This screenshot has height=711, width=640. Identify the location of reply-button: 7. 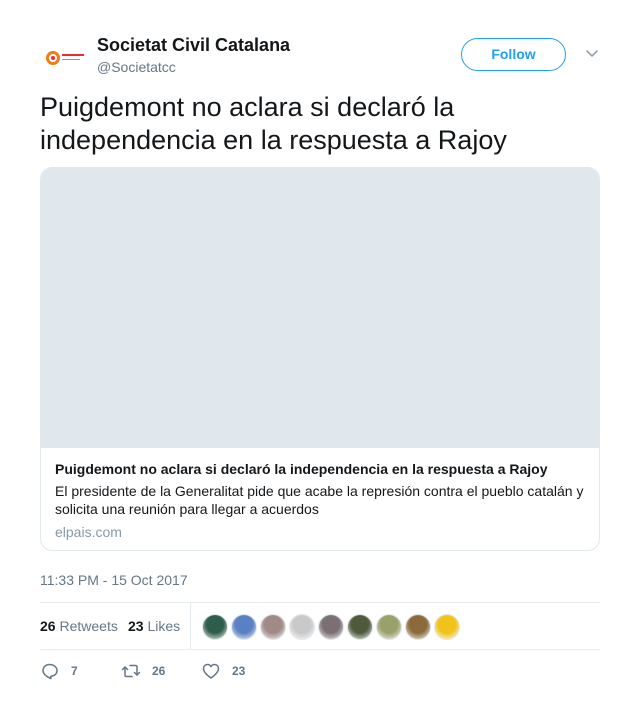
(59, 671).